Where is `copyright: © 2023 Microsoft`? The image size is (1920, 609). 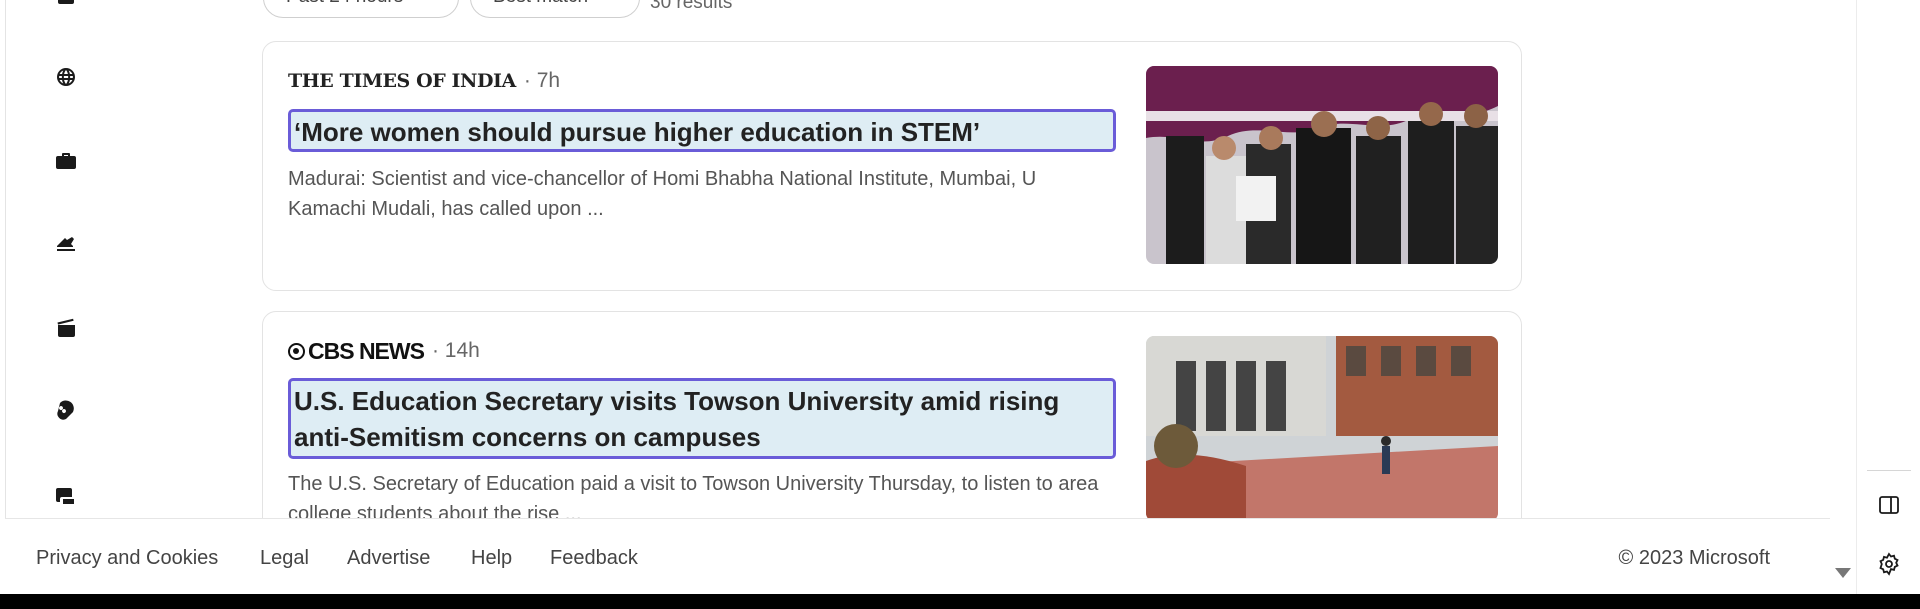
copyright: © 2023 Microsoft is located at coordinates (1694, 558).